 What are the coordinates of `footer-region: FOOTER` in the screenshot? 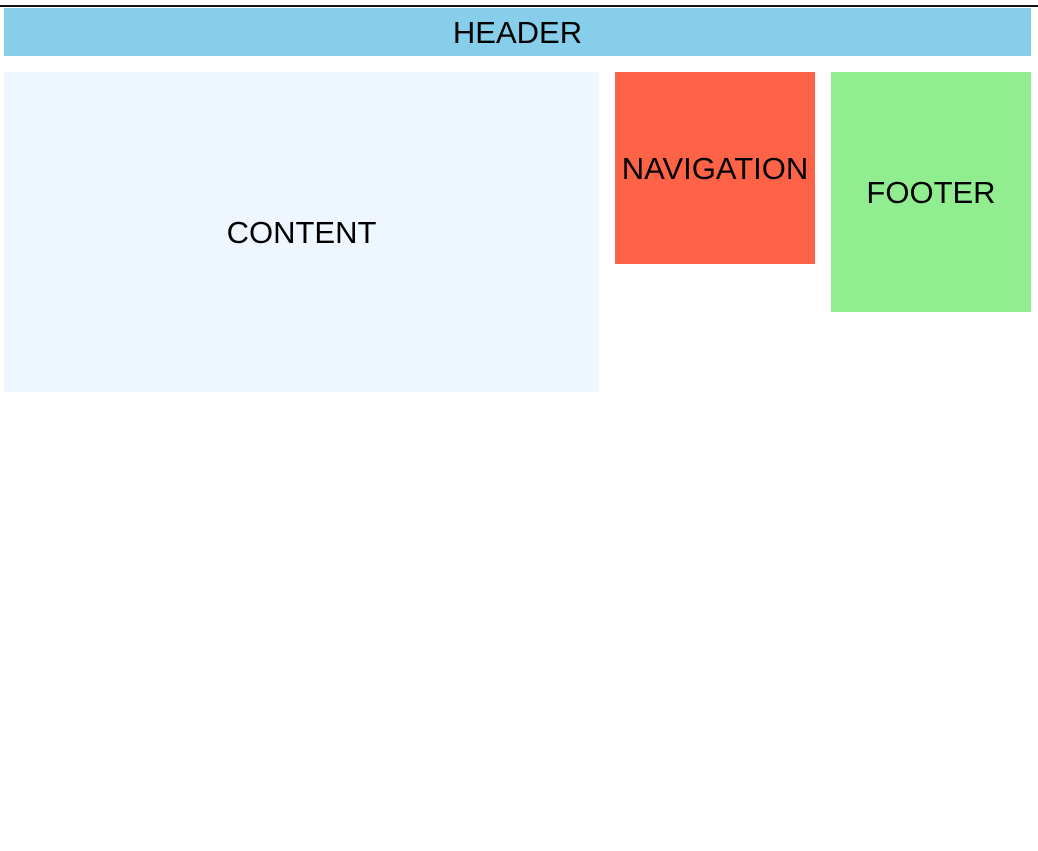 It's located at (931, 192).